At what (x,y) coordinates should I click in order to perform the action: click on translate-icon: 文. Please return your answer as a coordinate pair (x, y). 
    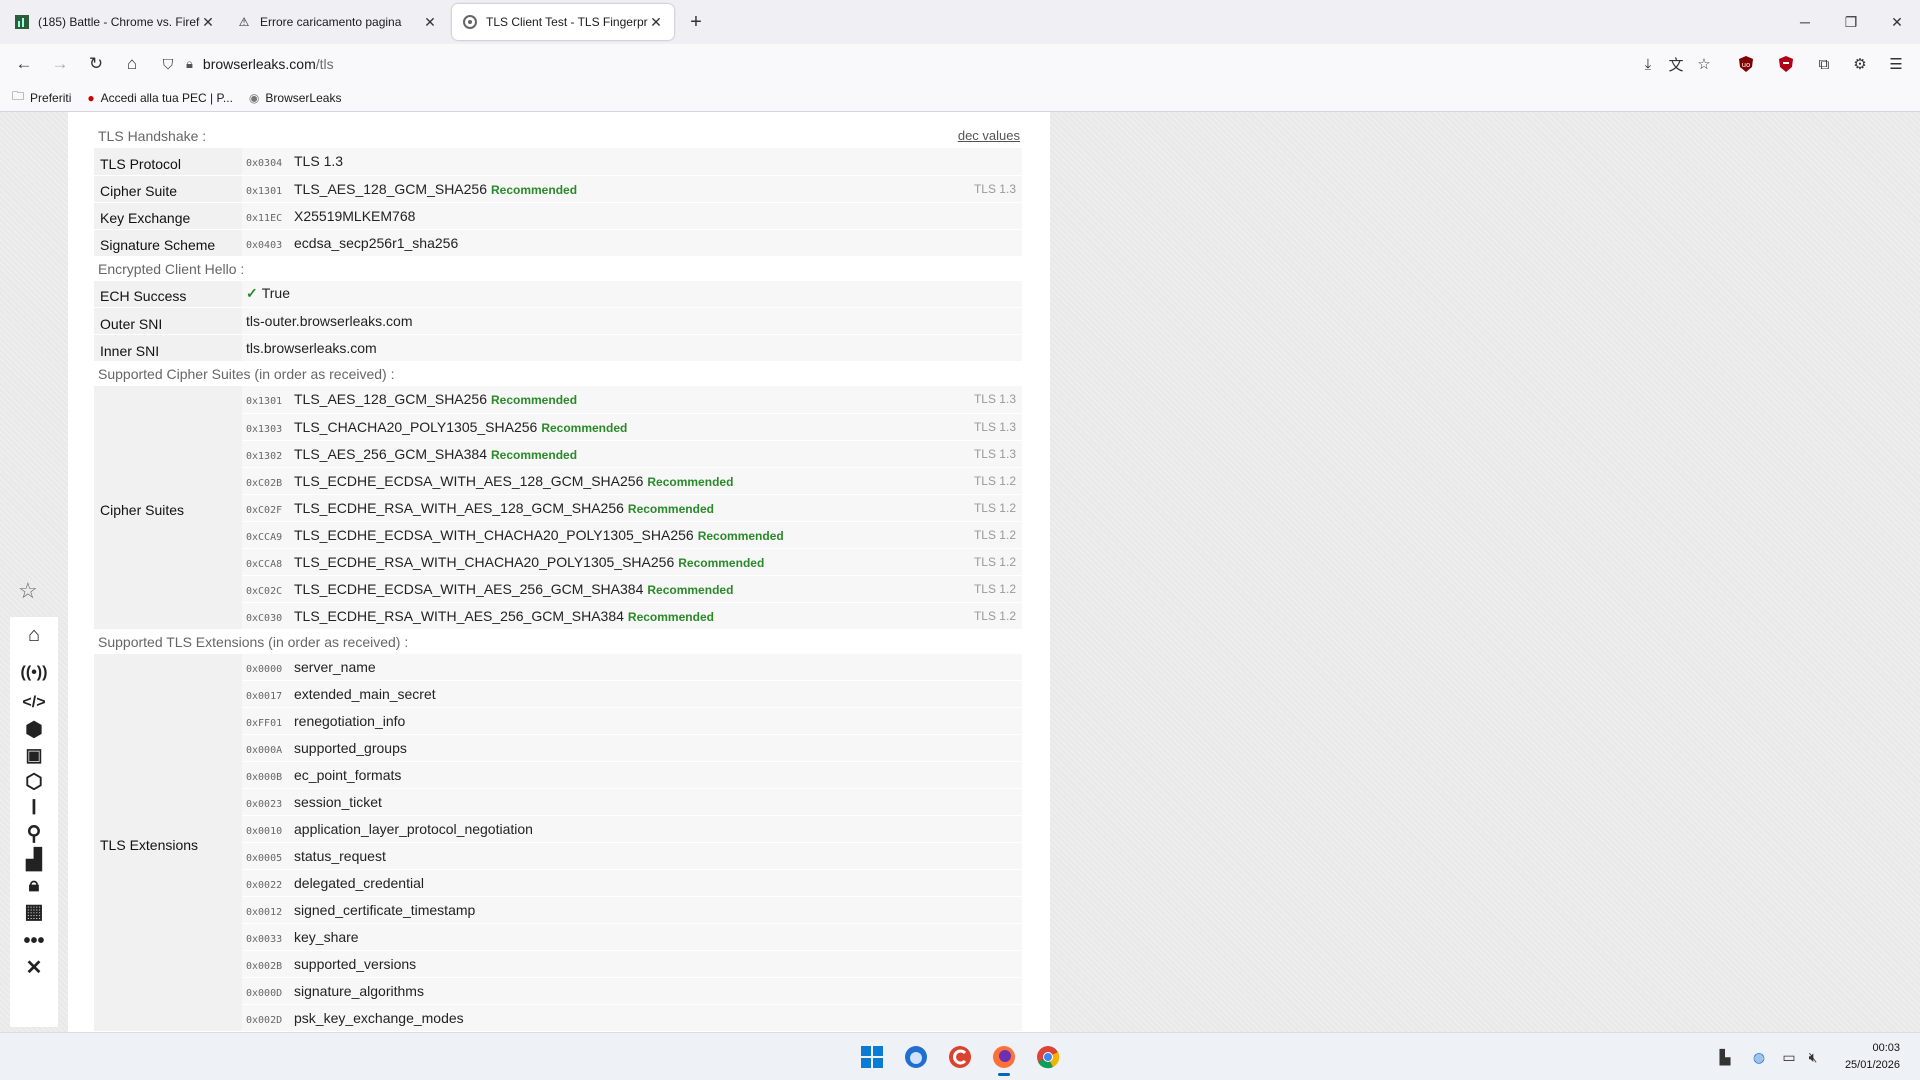
    Looking at the image, I should click on (1676, 64).